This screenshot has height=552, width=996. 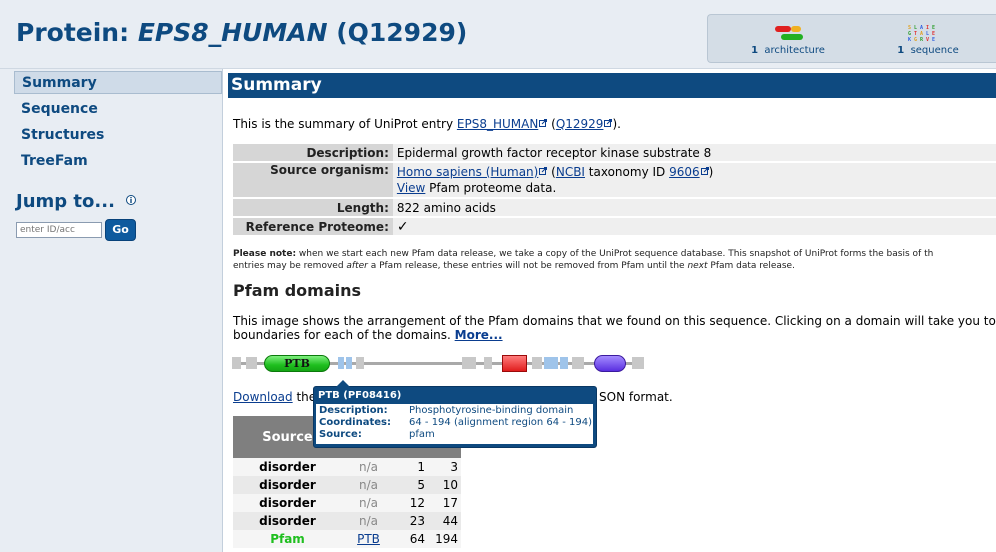 I want to click on sidebar-item-structures: Structures, so click(x=118, y=135).